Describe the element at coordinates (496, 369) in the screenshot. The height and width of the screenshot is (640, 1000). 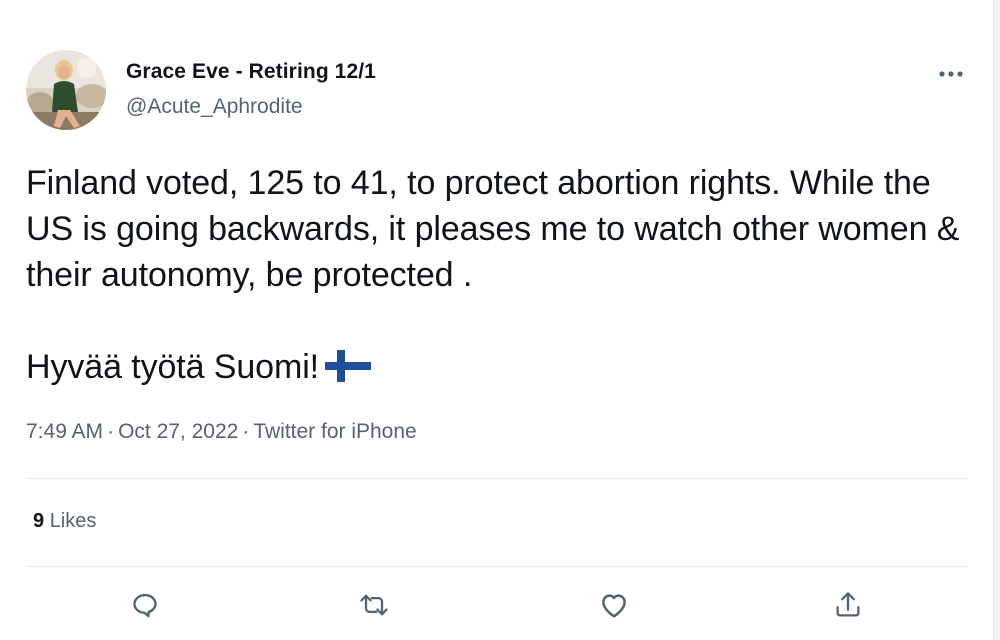
I see `tweet-paragraph-2: Hyvää työtä Suomi!` at that location.